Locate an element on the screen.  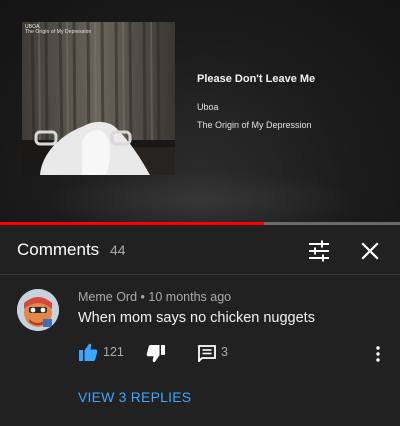
like-button is located at coordinates (88, 352).